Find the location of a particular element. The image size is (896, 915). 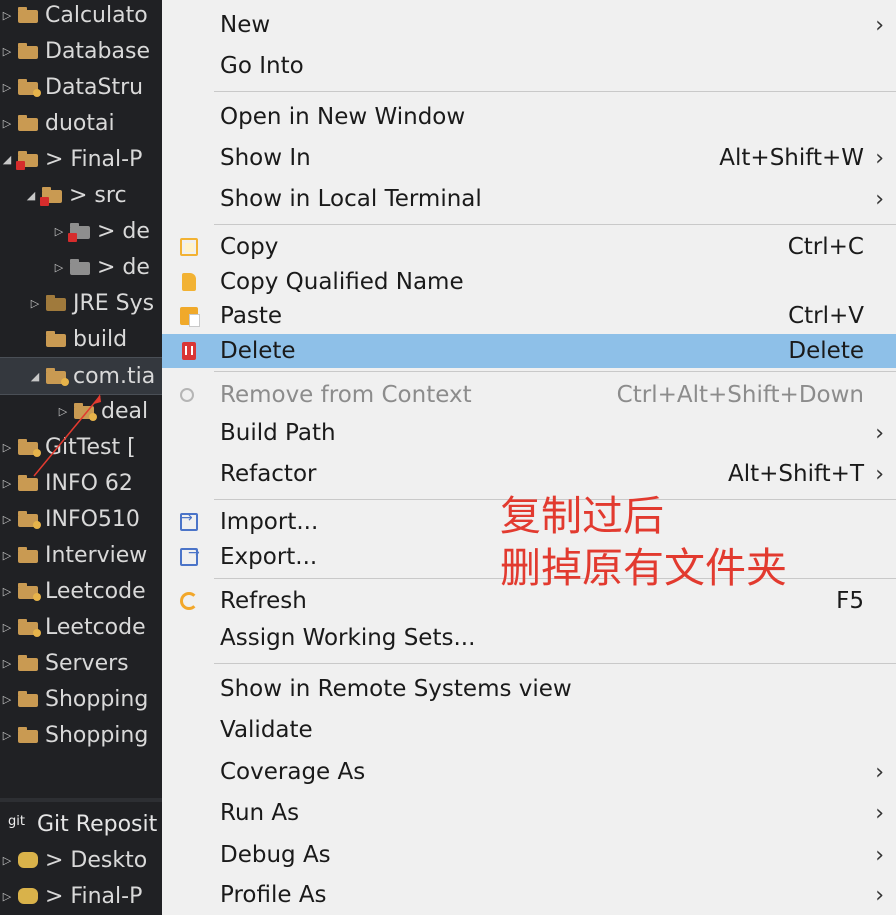

menu-item-label: Open in New Window is located at coordinates (343, 117).